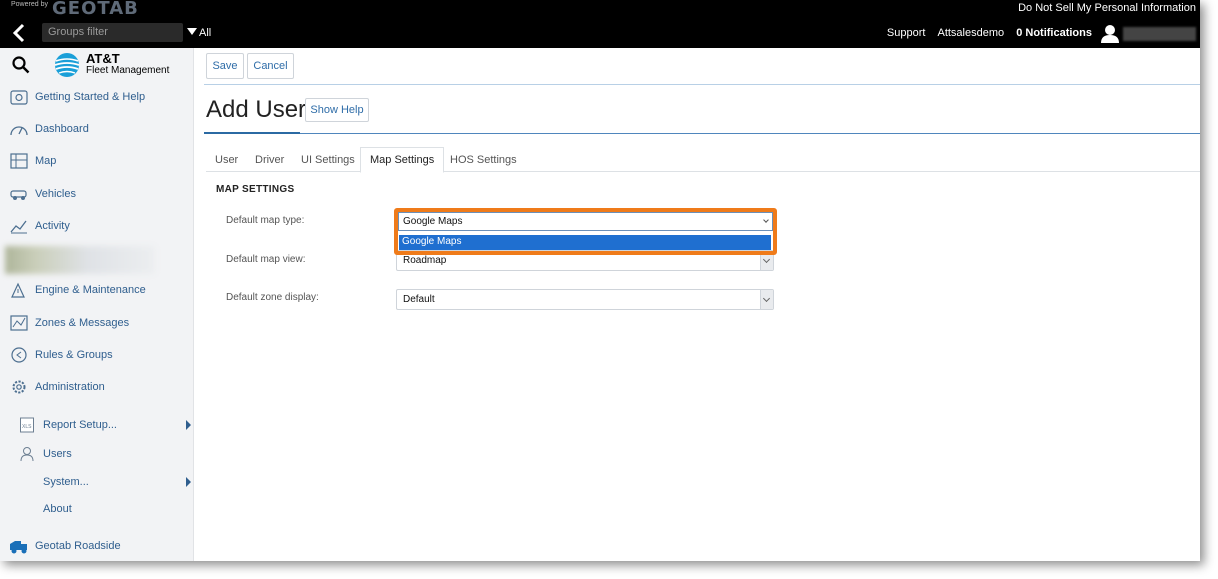 Image resolution: width=1218 pixels, height=579 pixels. I want to click on do-not-sell-link: Do Not Sell My Personal Information, so click(1107, 8).